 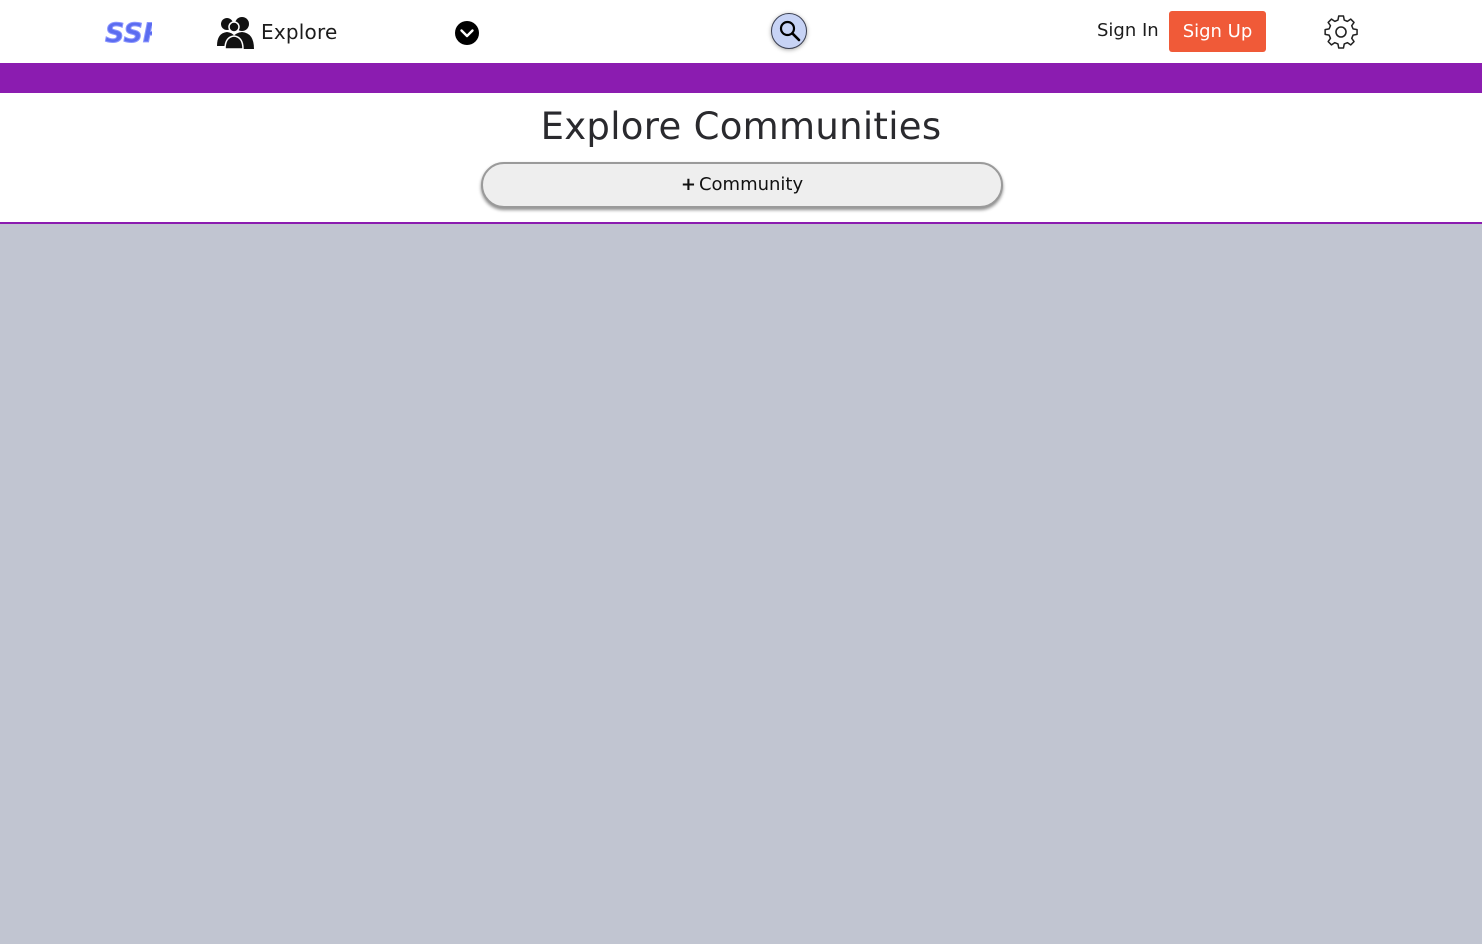 I want to click on page-header: Explore Communities + Community, so click(x=741, y=158).